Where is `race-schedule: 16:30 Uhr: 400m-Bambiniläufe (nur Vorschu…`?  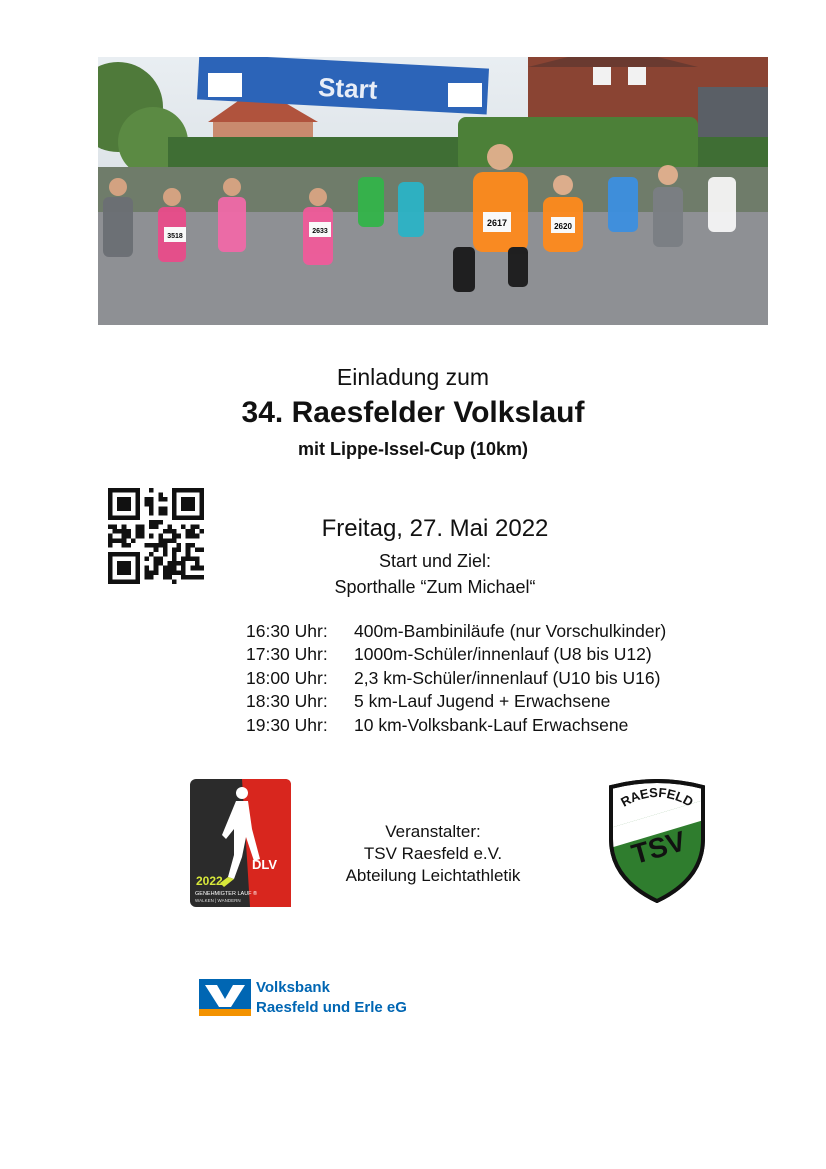 race-schedule: 16:30 Uhr: 400m-Bambiniläufe (nur Vorschu… is located at coordinates (456, 678).